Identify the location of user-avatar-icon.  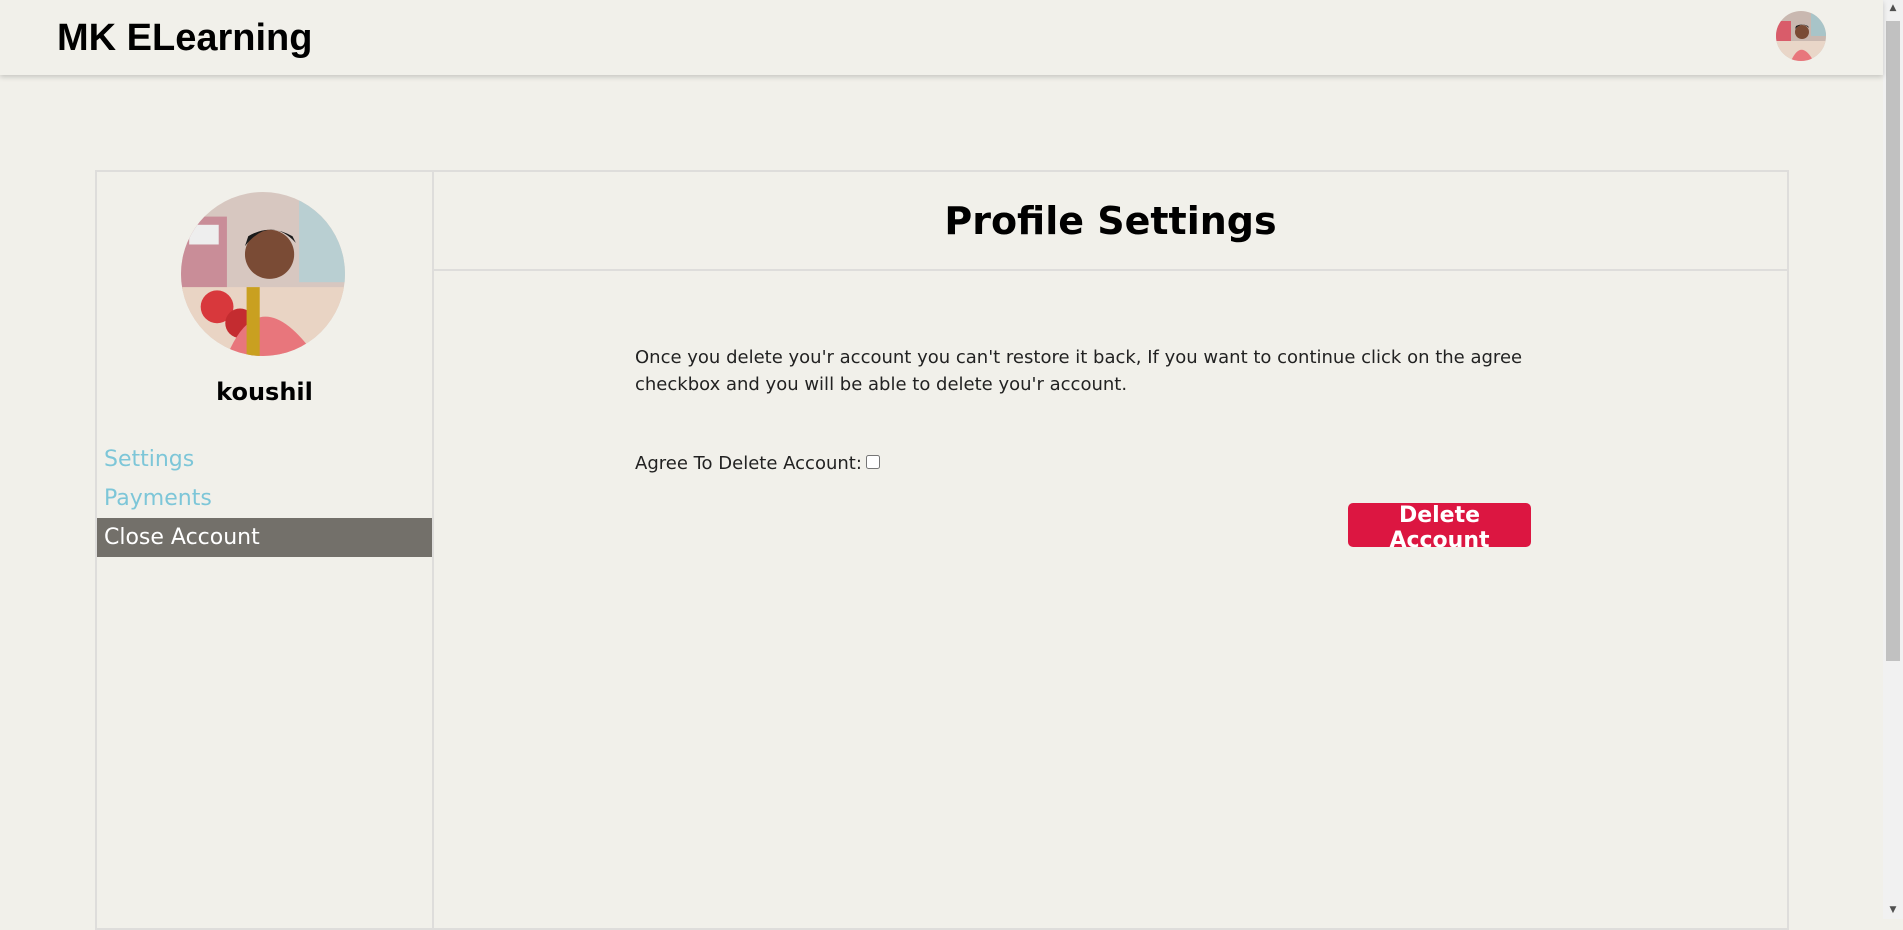
(1801, 36).